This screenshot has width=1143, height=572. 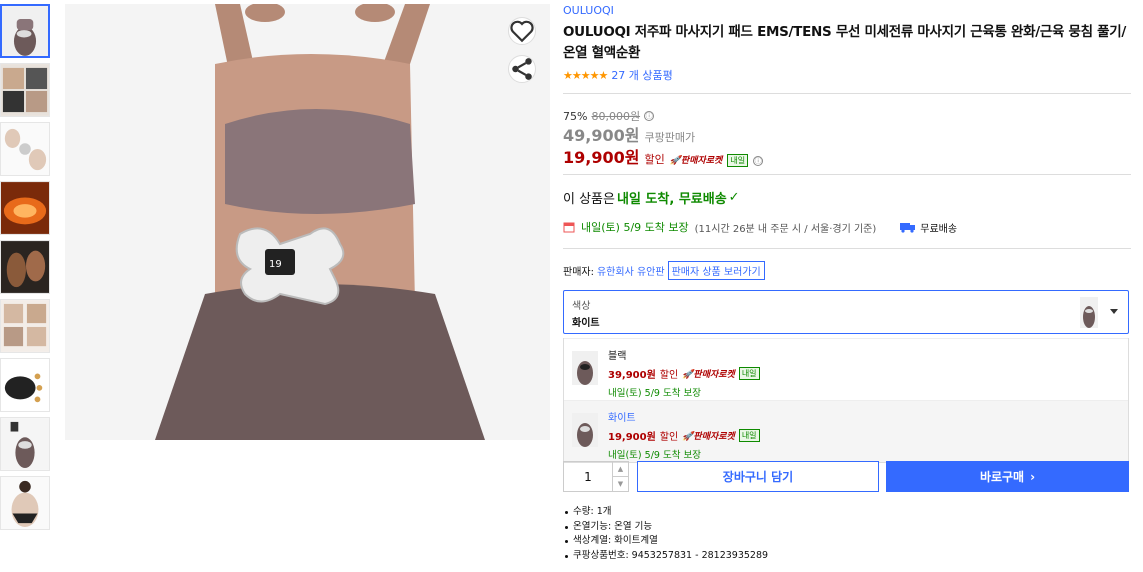 I want to click on wishlist-button, so click(x=522, y=31).